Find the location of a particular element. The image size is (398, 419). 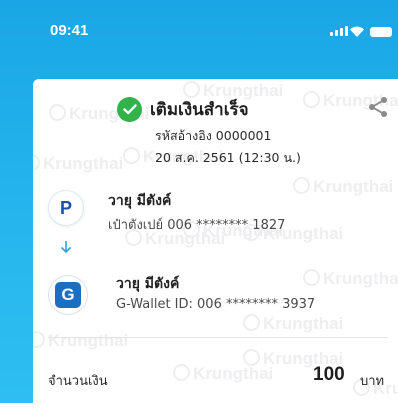

divider is located at coordinates (218, 337).